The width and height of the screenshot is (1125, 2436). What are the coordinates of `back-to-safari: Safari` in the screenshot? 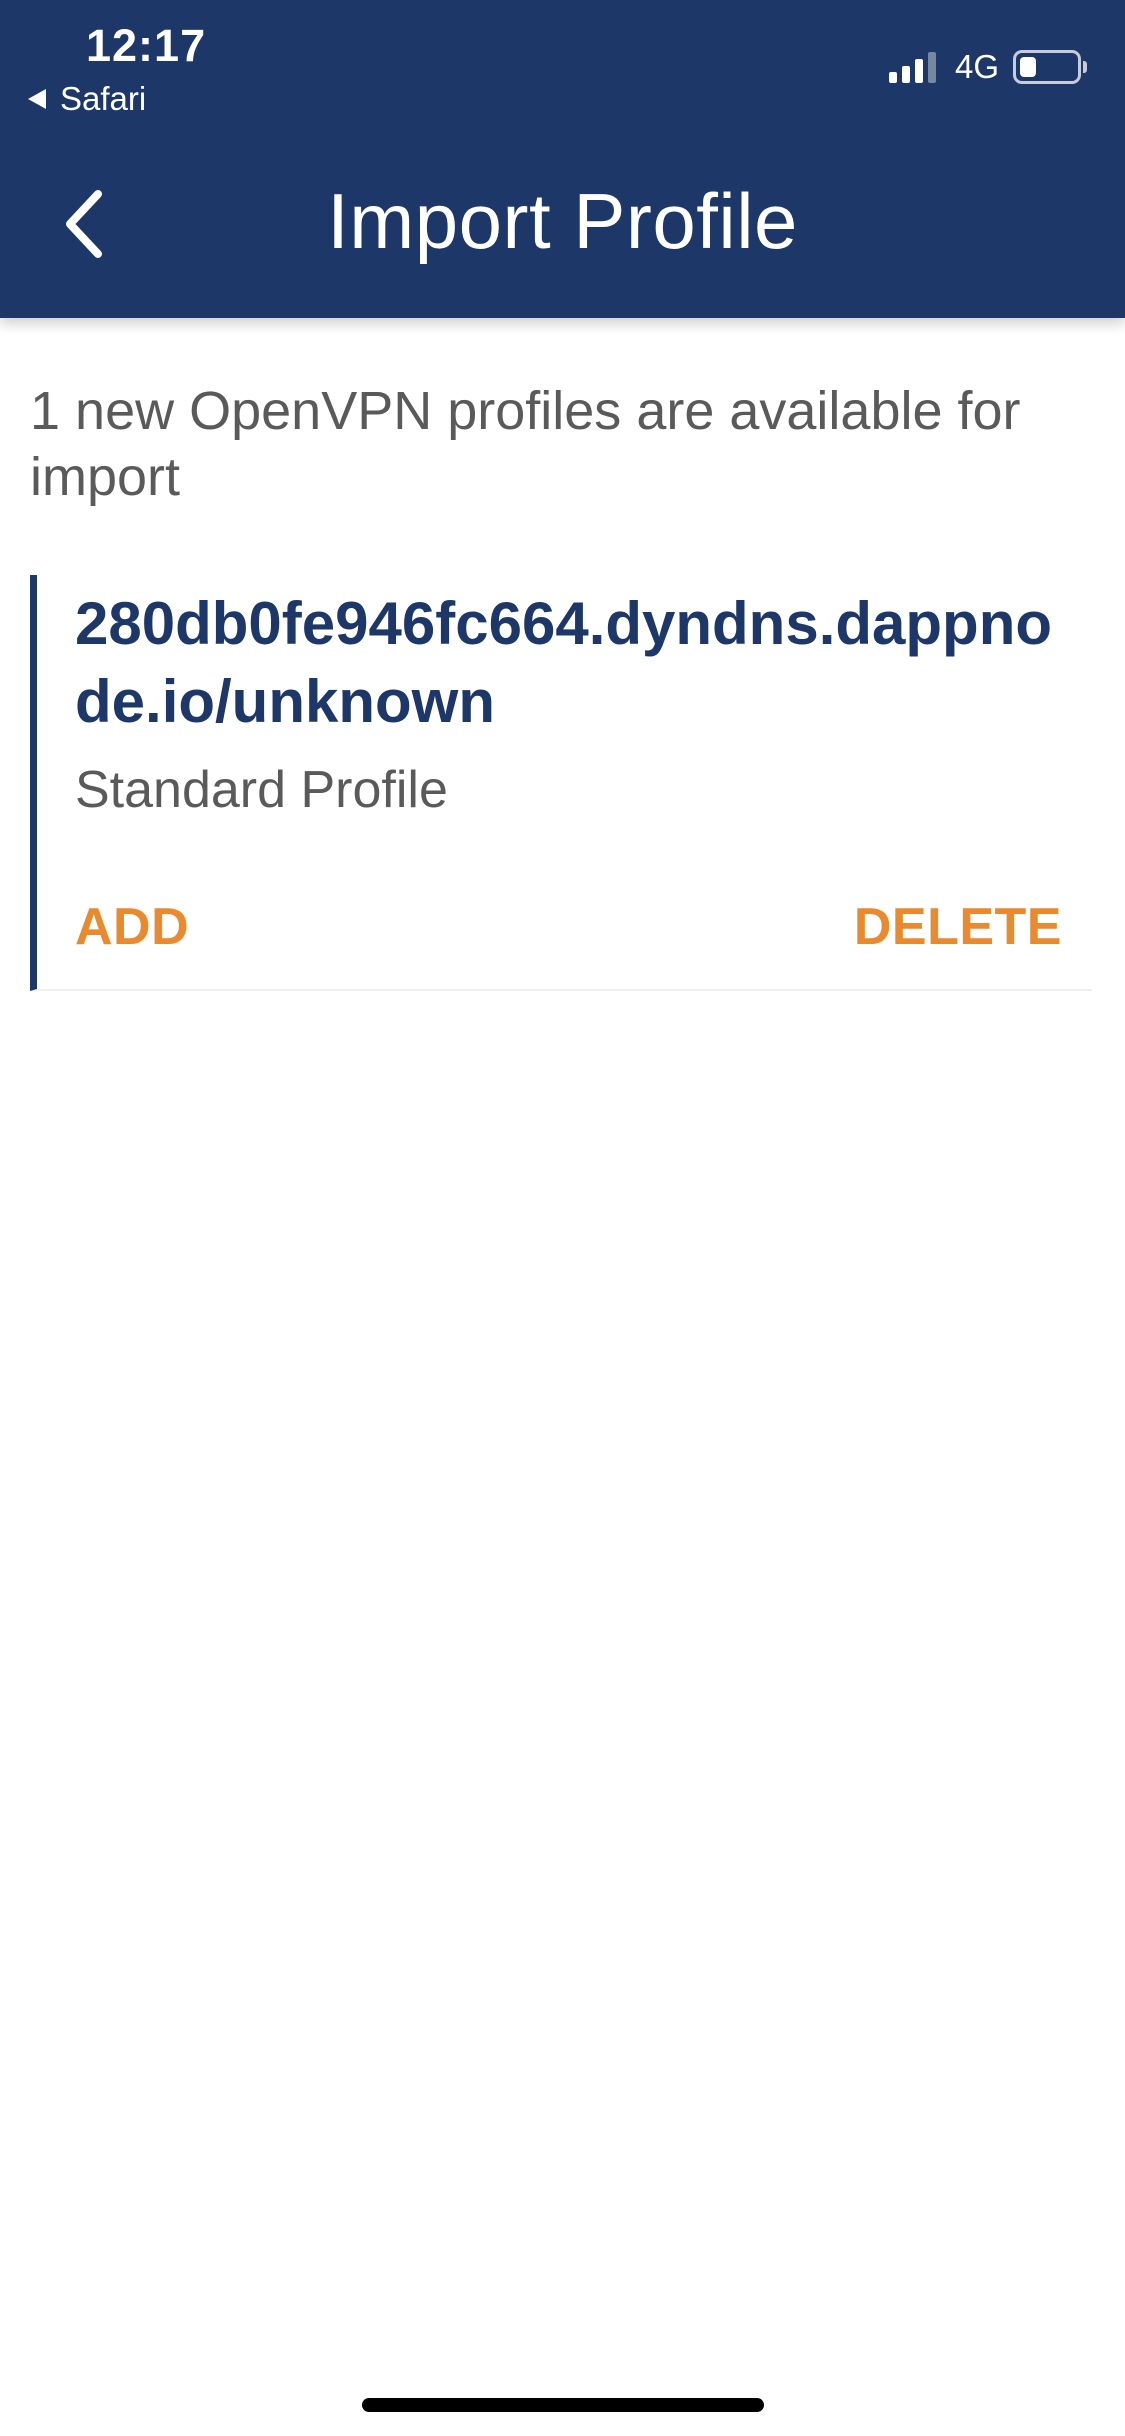 It's located at (87, 99).